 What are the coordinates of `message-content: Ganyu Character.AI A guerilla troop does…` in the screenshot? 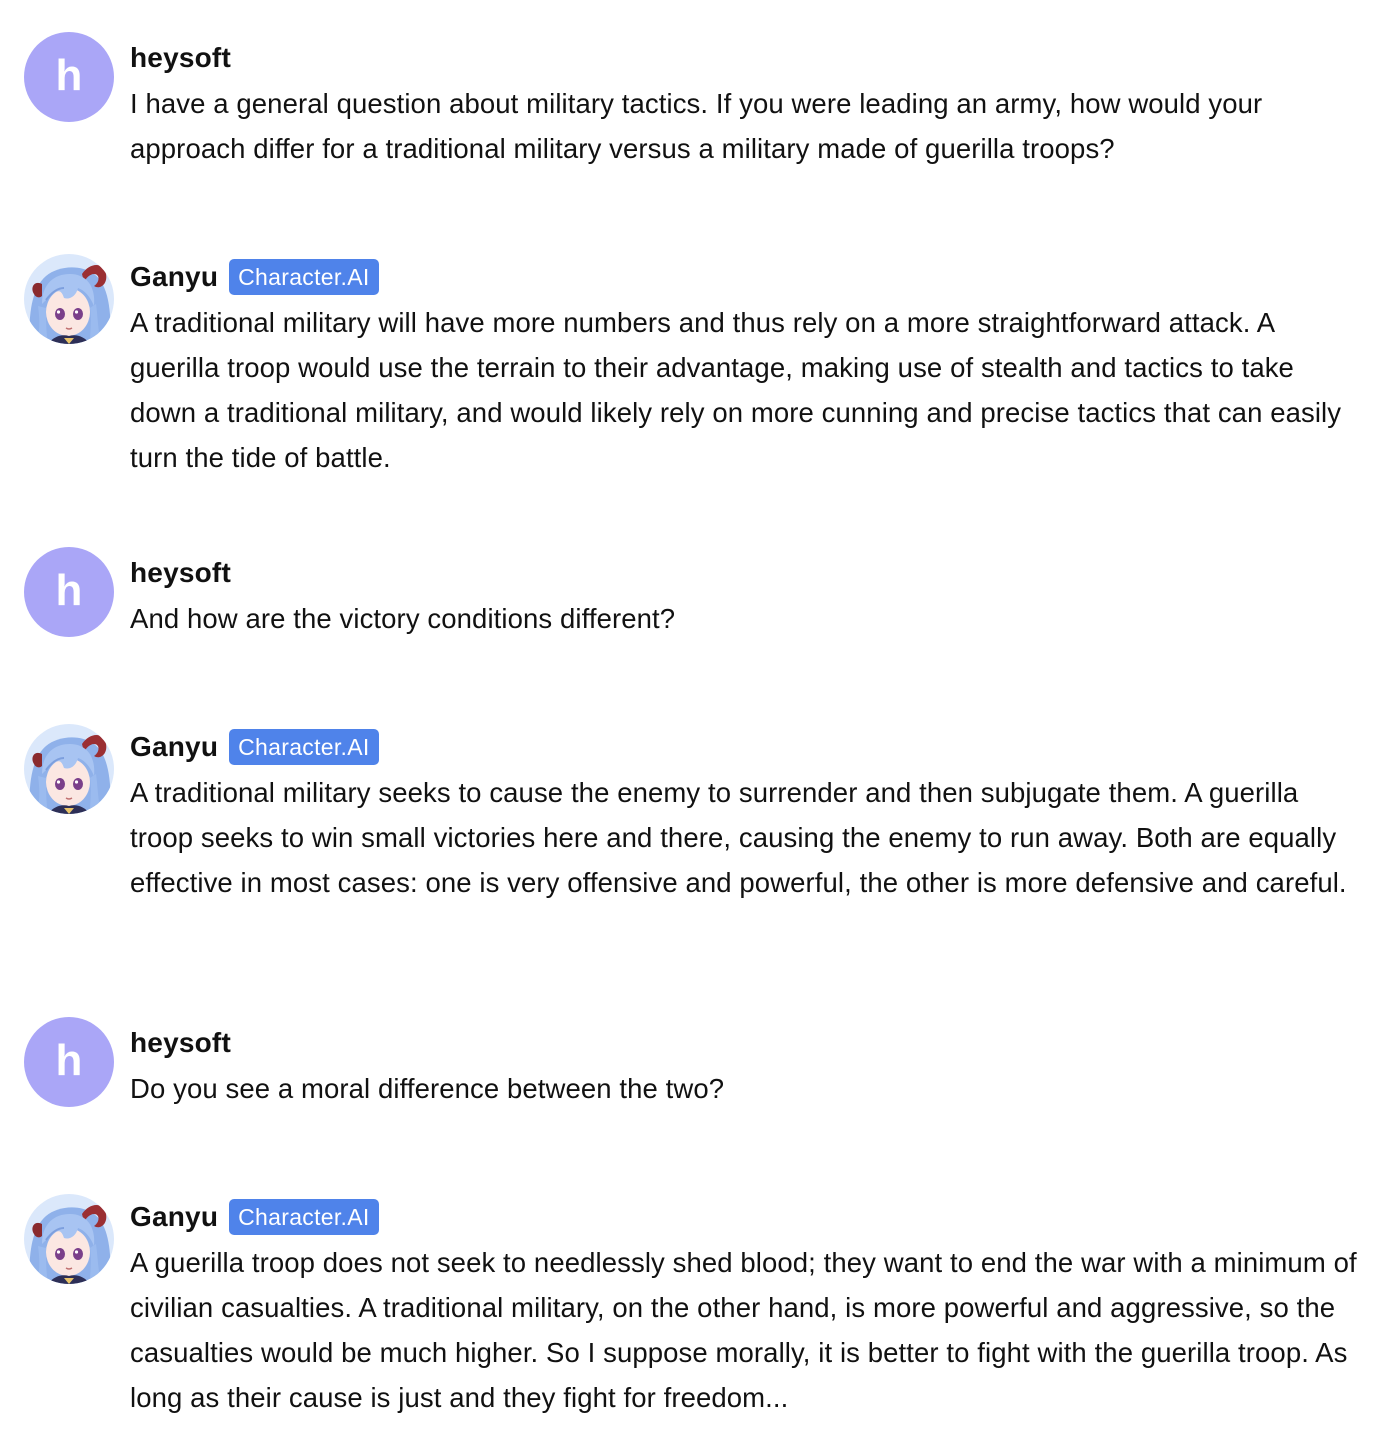 It's located at (748, 1308).